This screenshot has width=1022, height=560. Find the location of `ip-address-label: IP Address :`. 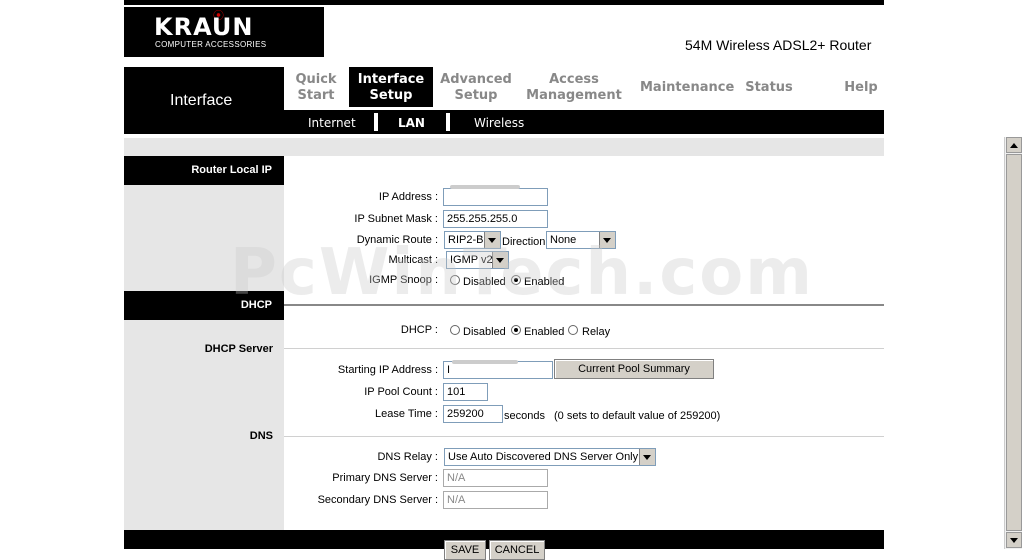

ip-address-label: IP Address : is located at coordinates (408, 197).